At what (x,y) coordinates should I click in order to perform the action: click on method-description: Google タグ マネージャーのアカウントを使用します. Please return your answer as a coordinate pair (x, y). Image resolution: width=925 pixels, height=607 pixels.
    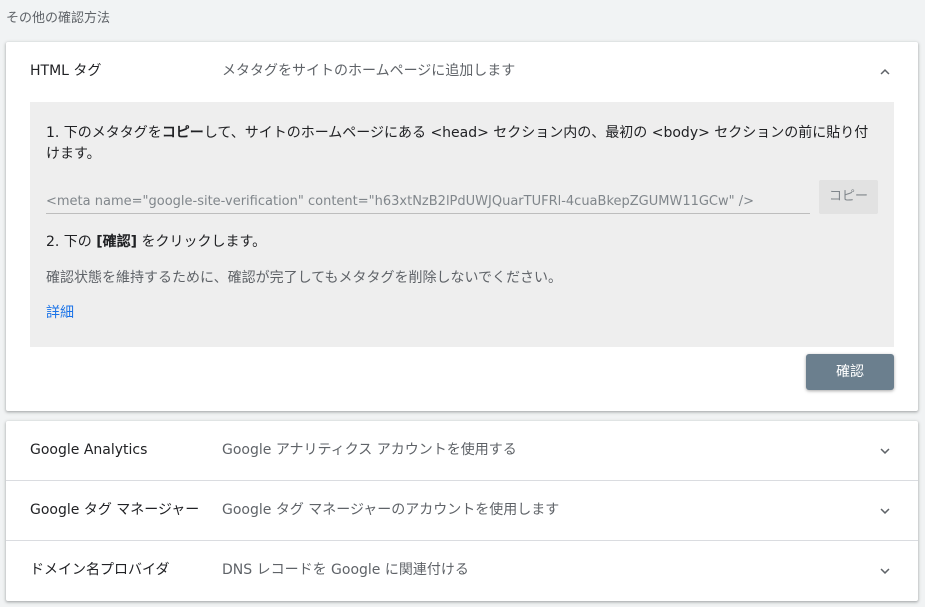
    Looking at the image, I should click on (391, 510).